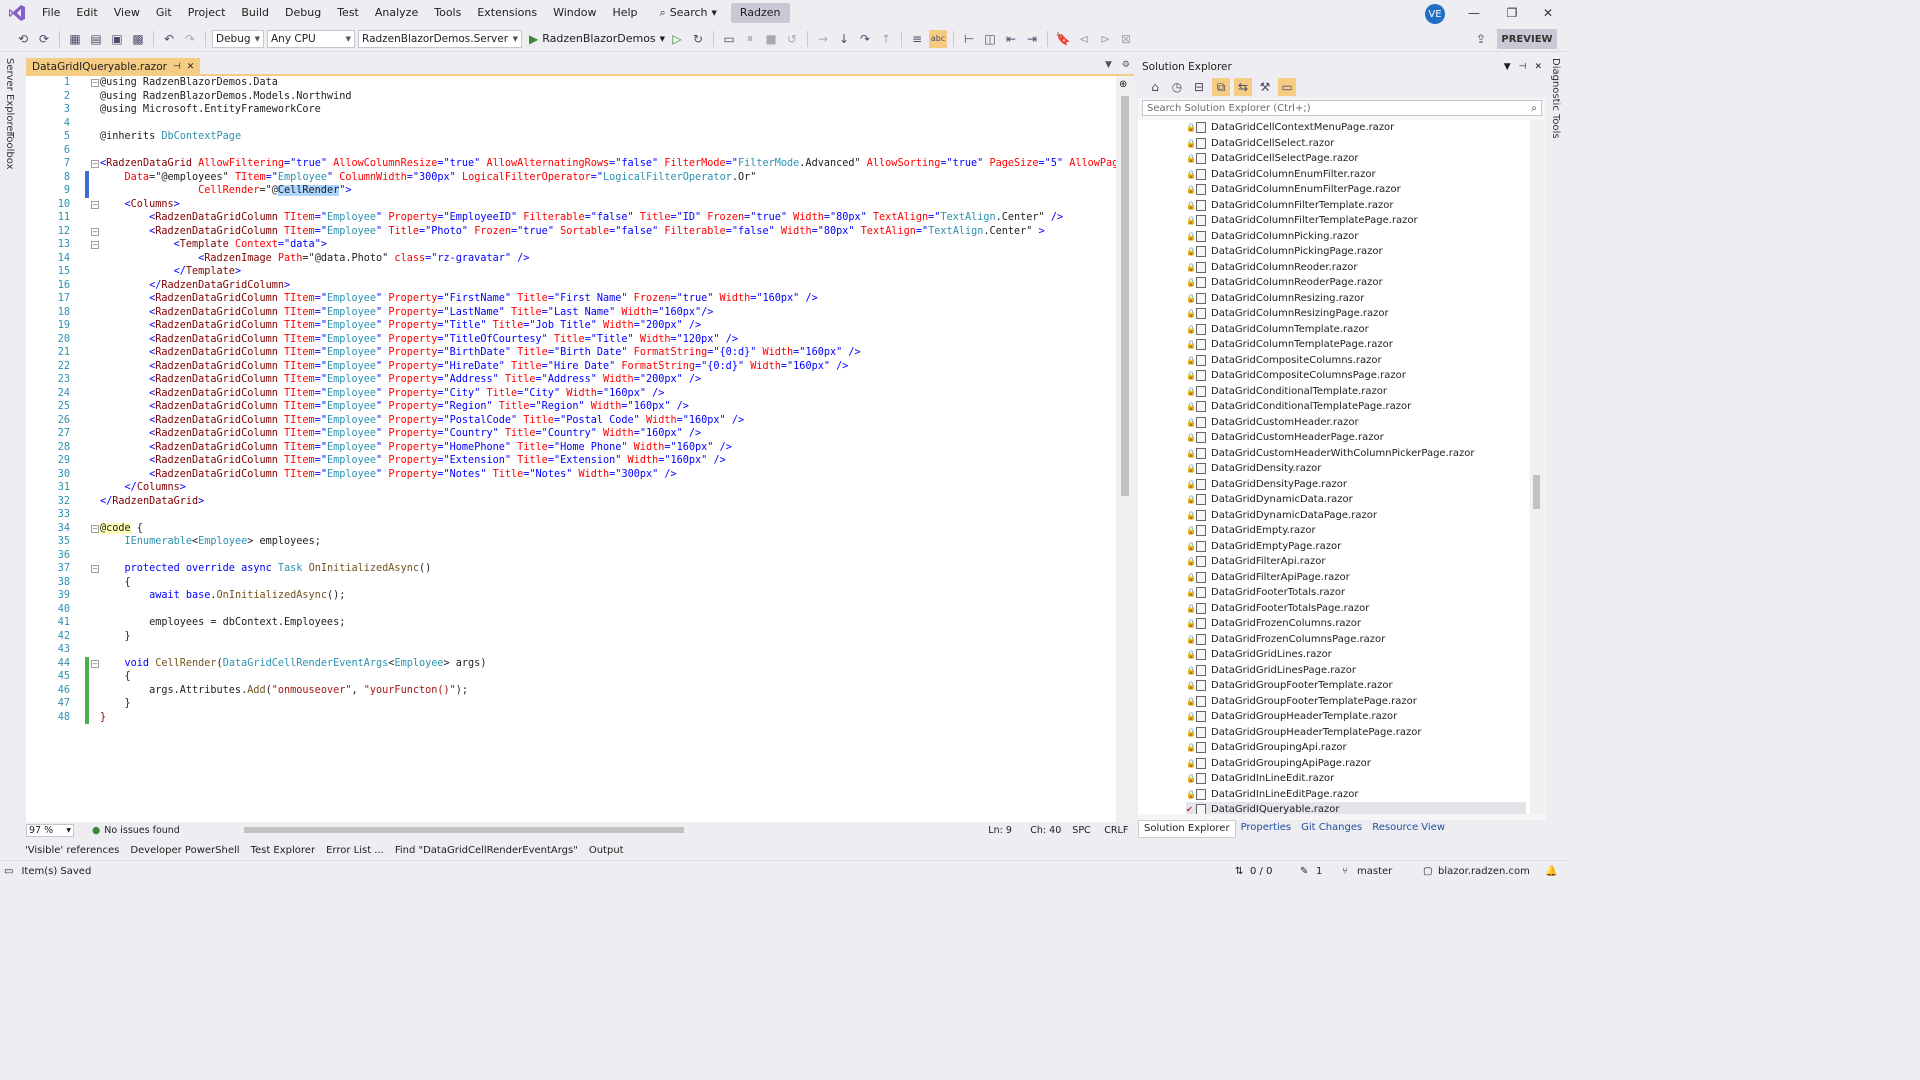  I want to click on collapse-all-icon: ⊟, so click(1199, 87).